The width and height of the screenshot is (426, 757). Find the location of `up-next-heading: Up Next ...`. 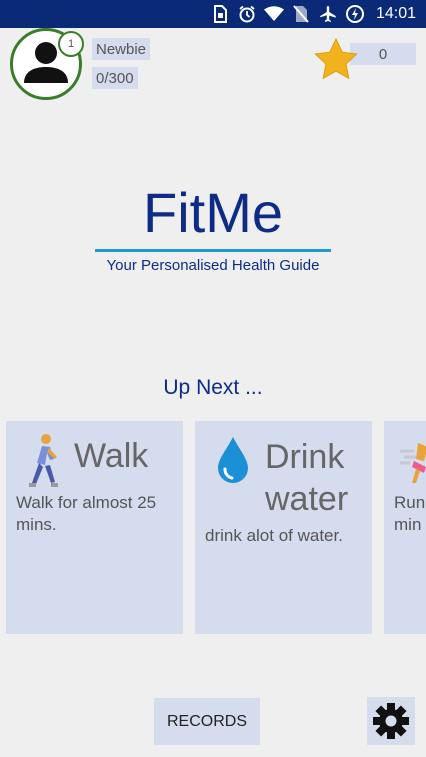

up-next-heading: Up Next ... is located at coordinates (213, 387).